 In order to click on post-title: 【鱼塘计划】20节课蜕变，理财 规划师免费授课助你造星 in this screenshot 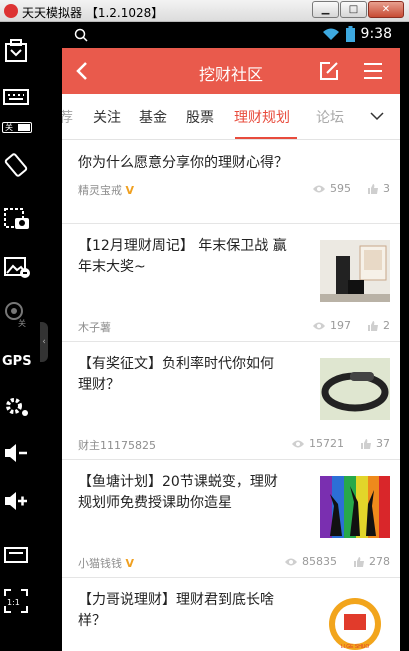, I will do `click(178, 493)`.